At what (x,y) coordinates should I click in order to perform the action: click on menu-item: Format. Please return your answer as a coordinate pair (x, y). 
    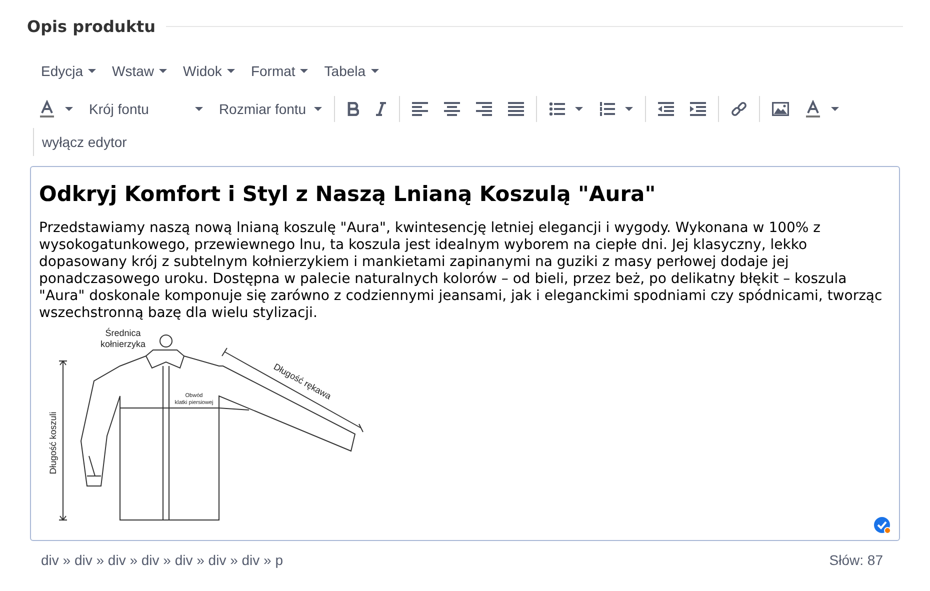
    Looking at the image, I should click on (279, 71).